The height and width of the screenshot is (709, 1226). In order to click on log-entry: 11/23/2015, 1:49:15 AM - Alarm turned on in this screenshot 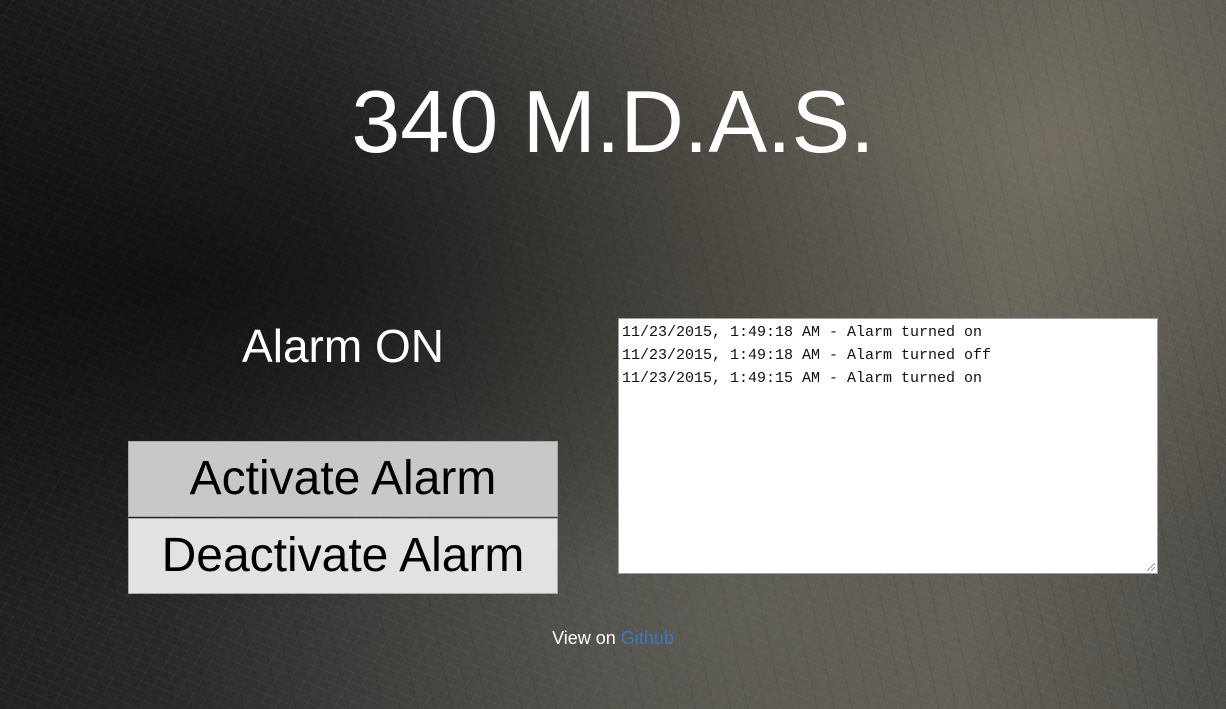, I will do `click(802, 378)`.